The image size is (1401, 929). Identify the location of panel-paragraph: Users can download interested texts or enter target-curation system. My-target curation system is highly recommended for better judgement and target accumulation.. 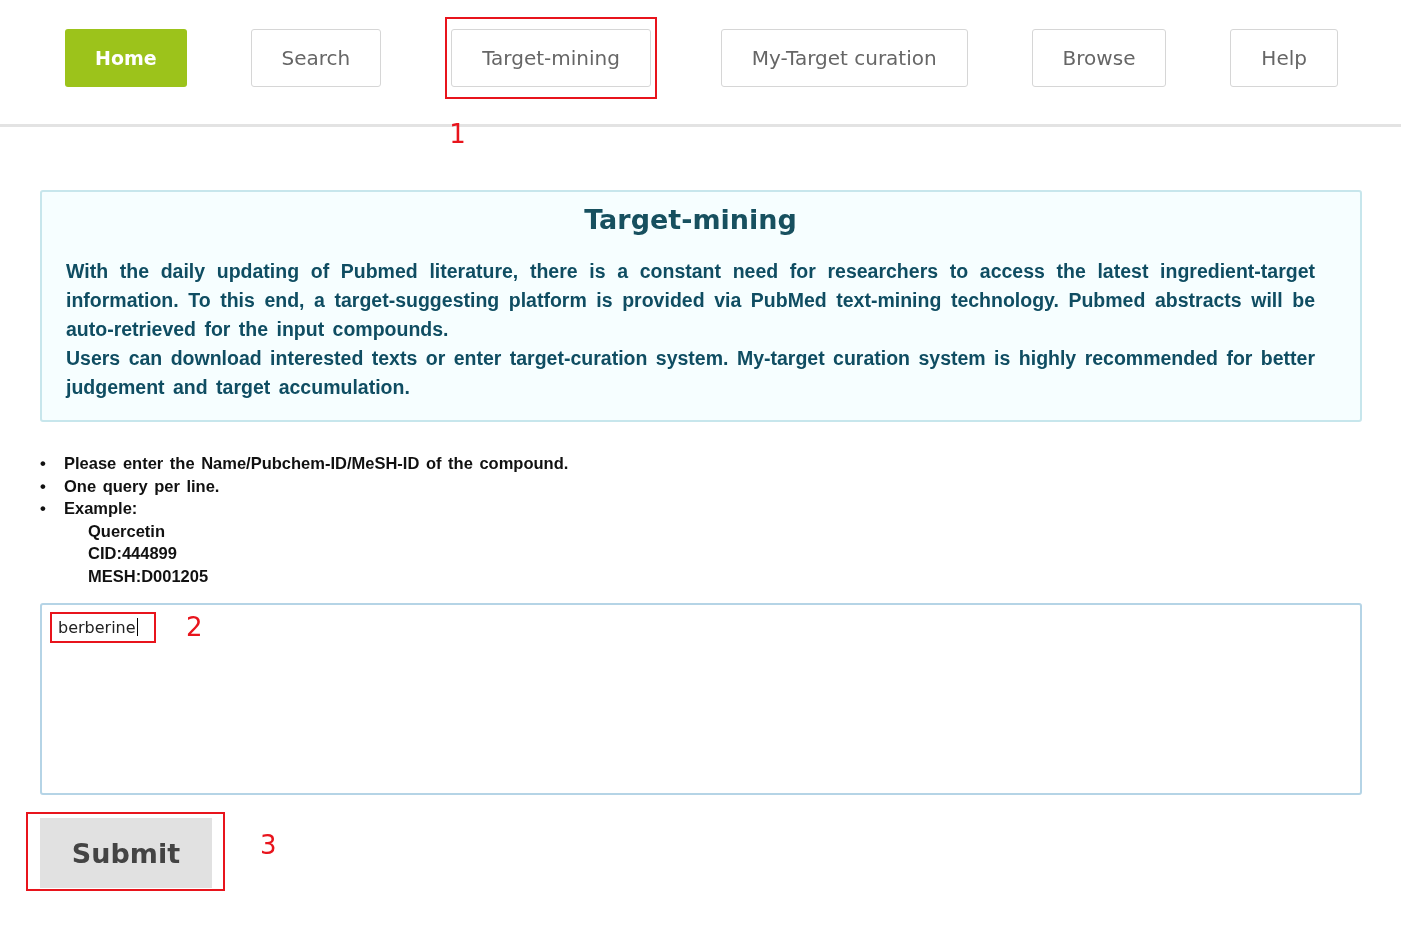
(690, 373).